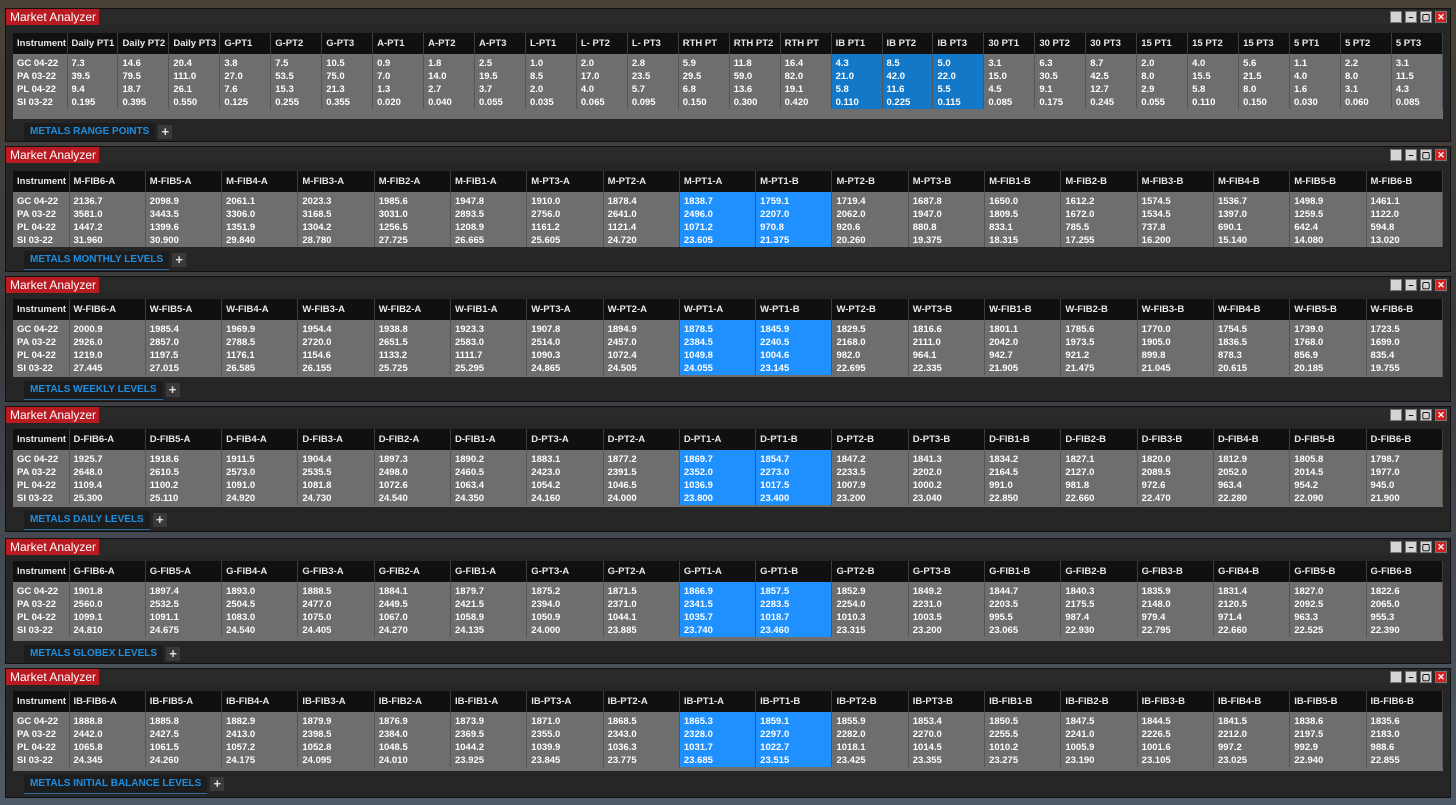 The image size is (1456, 805). What do you see at coordinates (718, 617) in the screenshot?
I see `value-cell: 1035.7` at bounding box center [718, 617].